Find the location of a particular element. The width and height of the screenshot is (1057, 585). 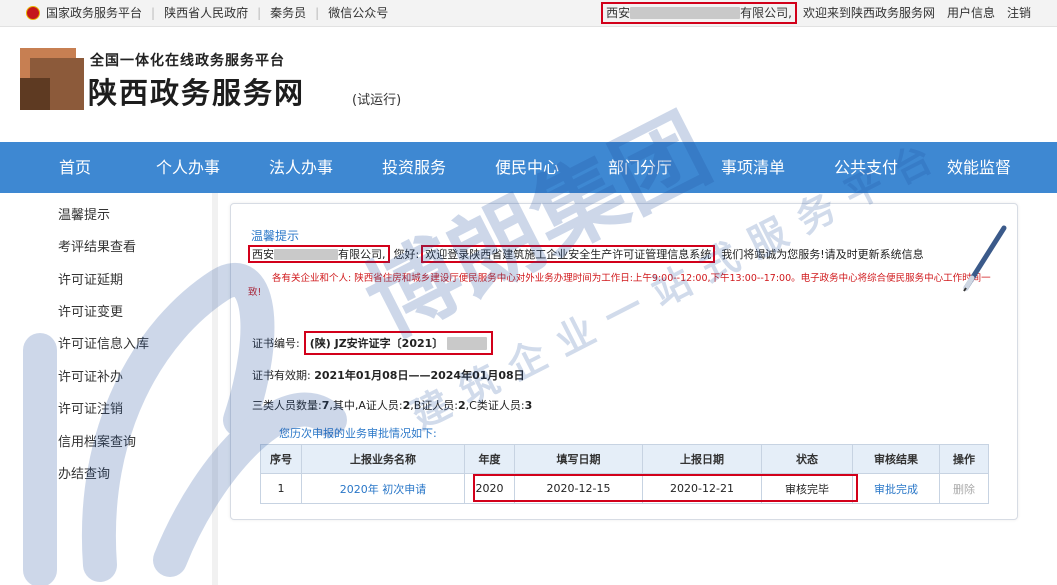

row-fill-date: 2020-12-15 is located at coordinates (578, 488).